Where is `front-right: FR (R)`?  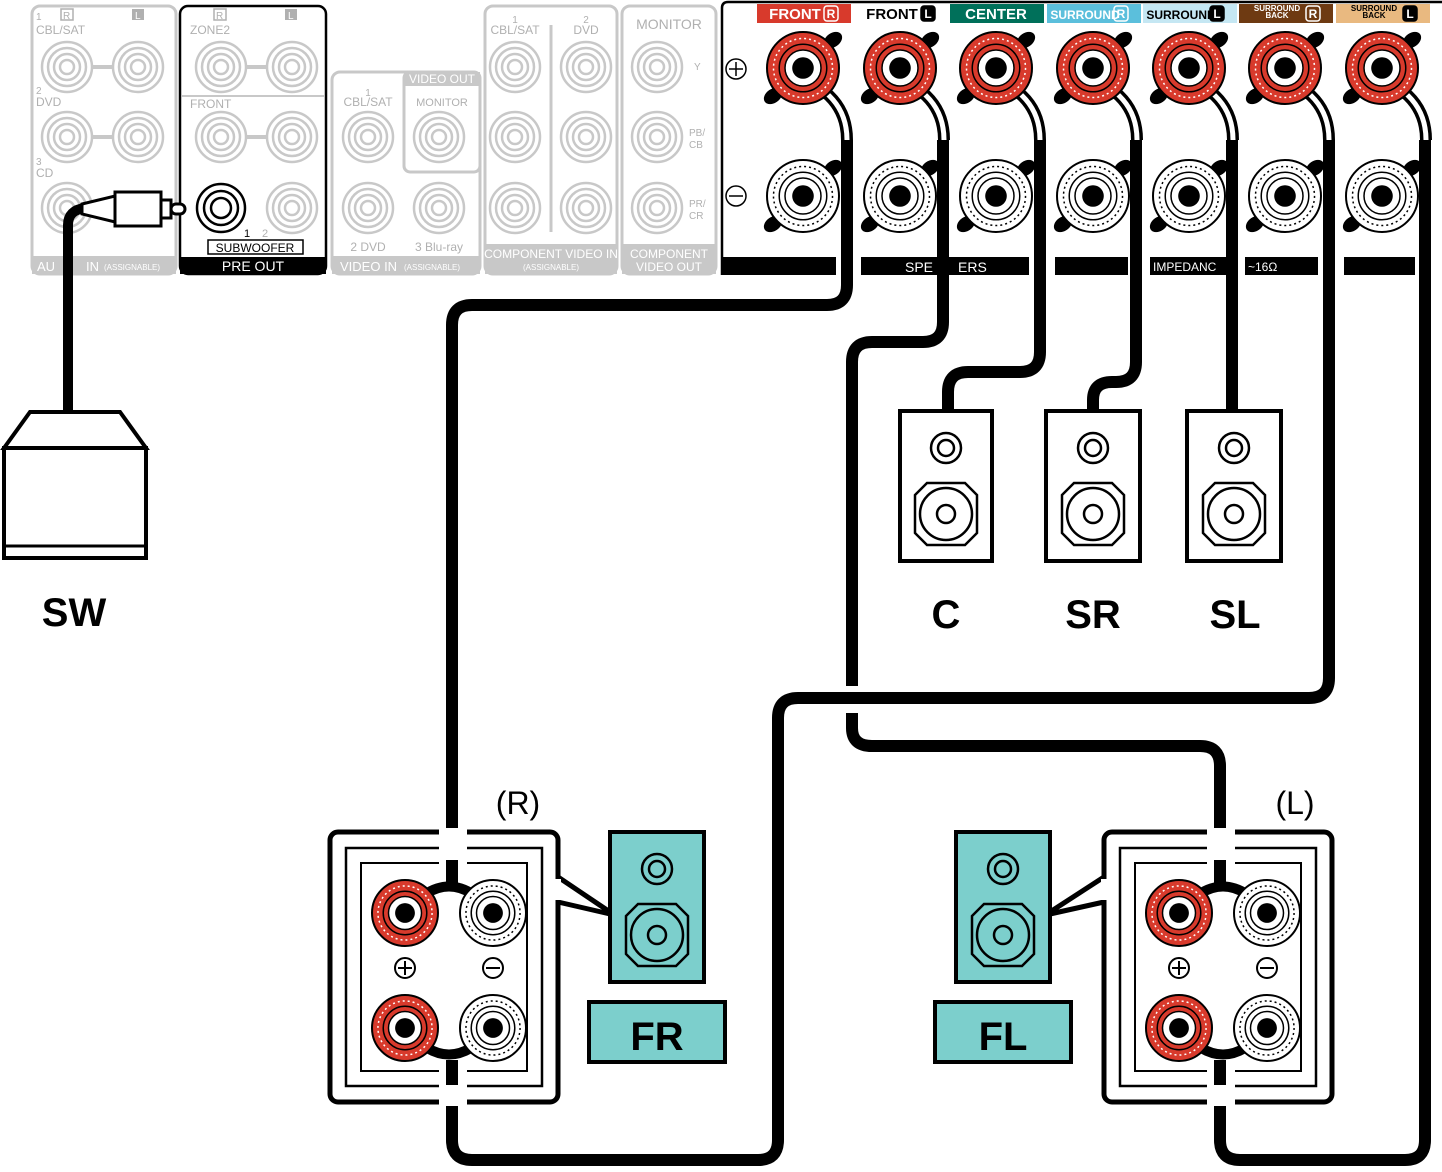 front-right: FR (R) is located at coordinates (527, 945).